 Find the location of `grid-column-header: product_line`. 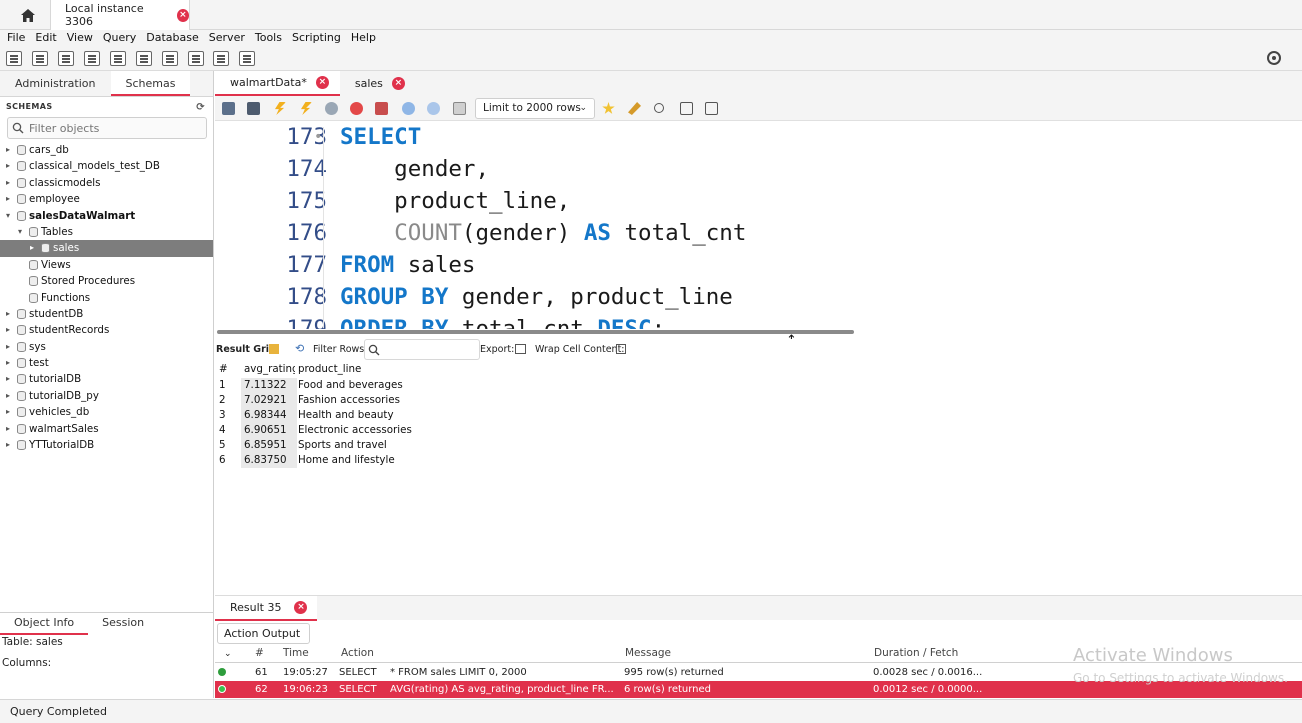

grid-column-header: product_line is located at coordinates (329, 369).